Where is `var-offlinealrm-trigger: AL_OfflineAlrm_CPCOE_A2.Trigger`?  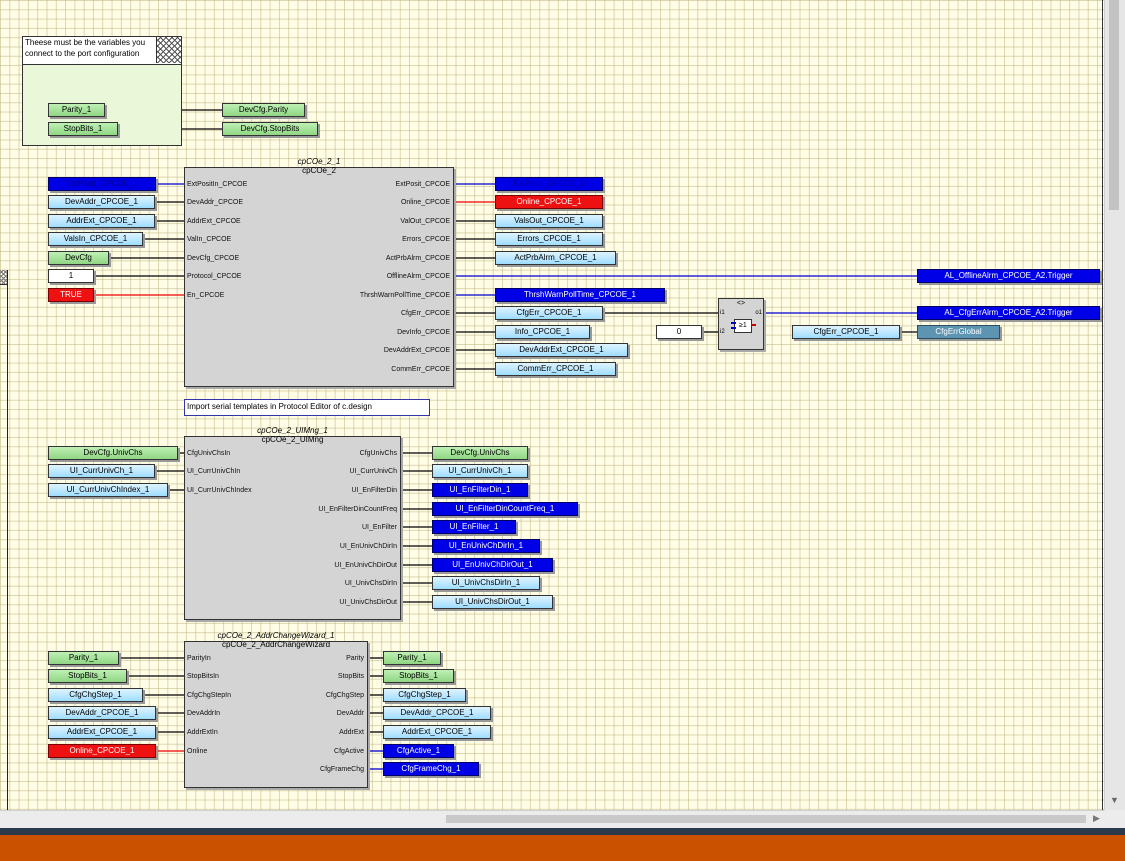 var-offlinealrm-trigger: AL_OfflineAlrm_CPCOE_A2.Trigger is located at coordinates (1008, 276).